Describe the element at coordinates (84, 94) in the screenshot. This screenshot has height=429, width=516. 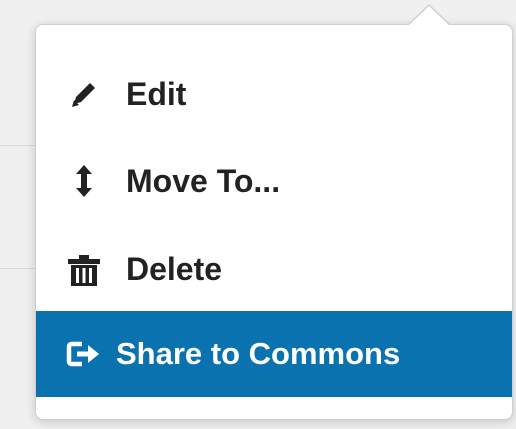
I see `pencil-icon` at that location.